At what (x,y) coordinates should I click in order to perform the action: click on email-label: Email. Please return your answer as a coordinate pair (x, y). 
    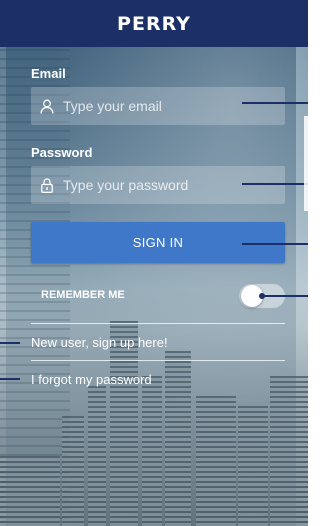
    Looking at the image, I should click on (48, 73).